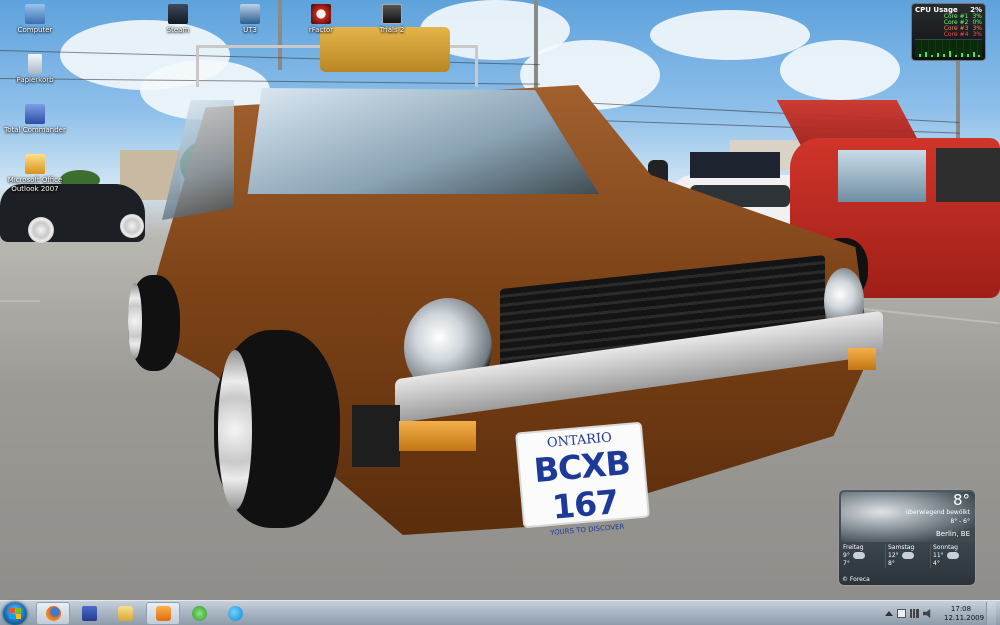 This screenshot has width=1000, height=625. Describe the element at coordinates (35, 164) in the screenshot. I see `outlook-icon` at that location.